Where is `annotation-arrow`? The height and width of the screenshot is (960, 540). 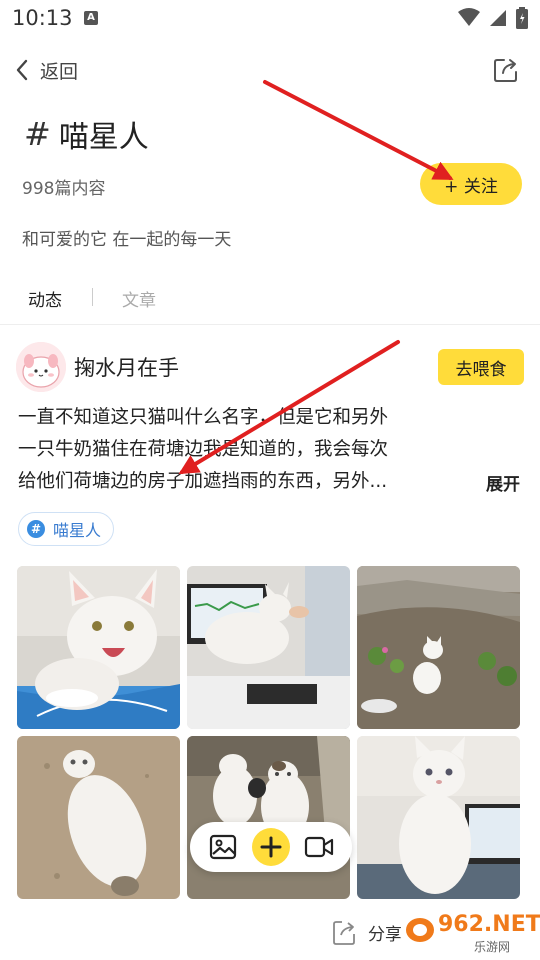 annotation-arrow is located at coordinates (358, 130).